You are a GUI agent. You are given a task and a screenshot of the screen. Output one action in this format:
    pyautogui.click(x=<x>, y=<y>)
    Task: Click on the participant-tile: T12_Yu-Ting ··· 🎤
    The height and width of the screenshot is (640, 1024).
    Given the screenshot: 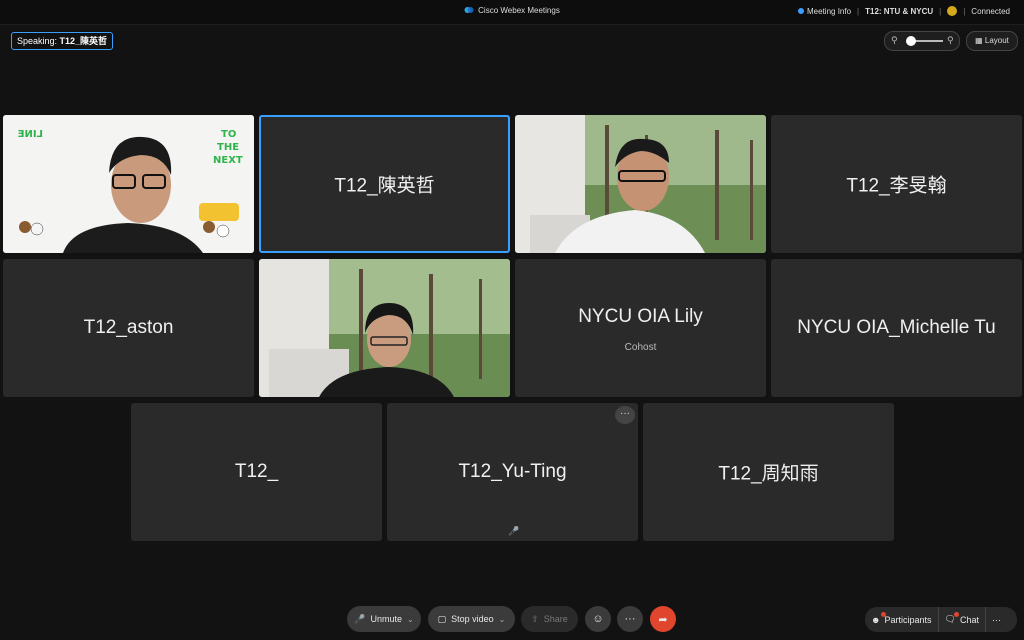 What is the action you would take?
    pyautogui.click(x=512, y=472)
    